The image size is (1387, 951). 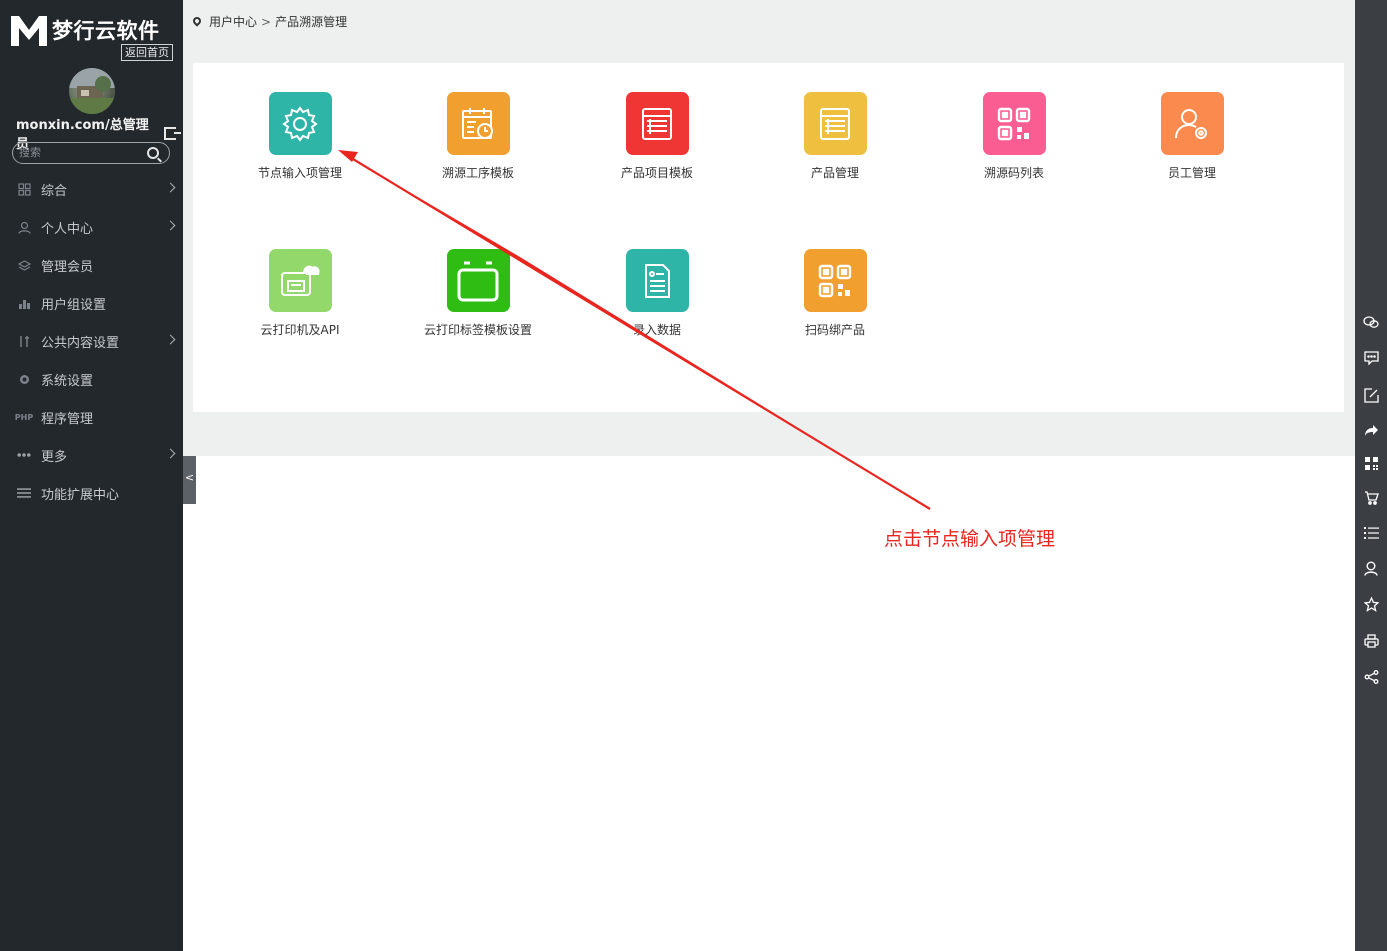 What do you see at coordinates (834, 173) in the screenshot?
I see `tile-label: 产品管理` at bounding box center [834, 173].